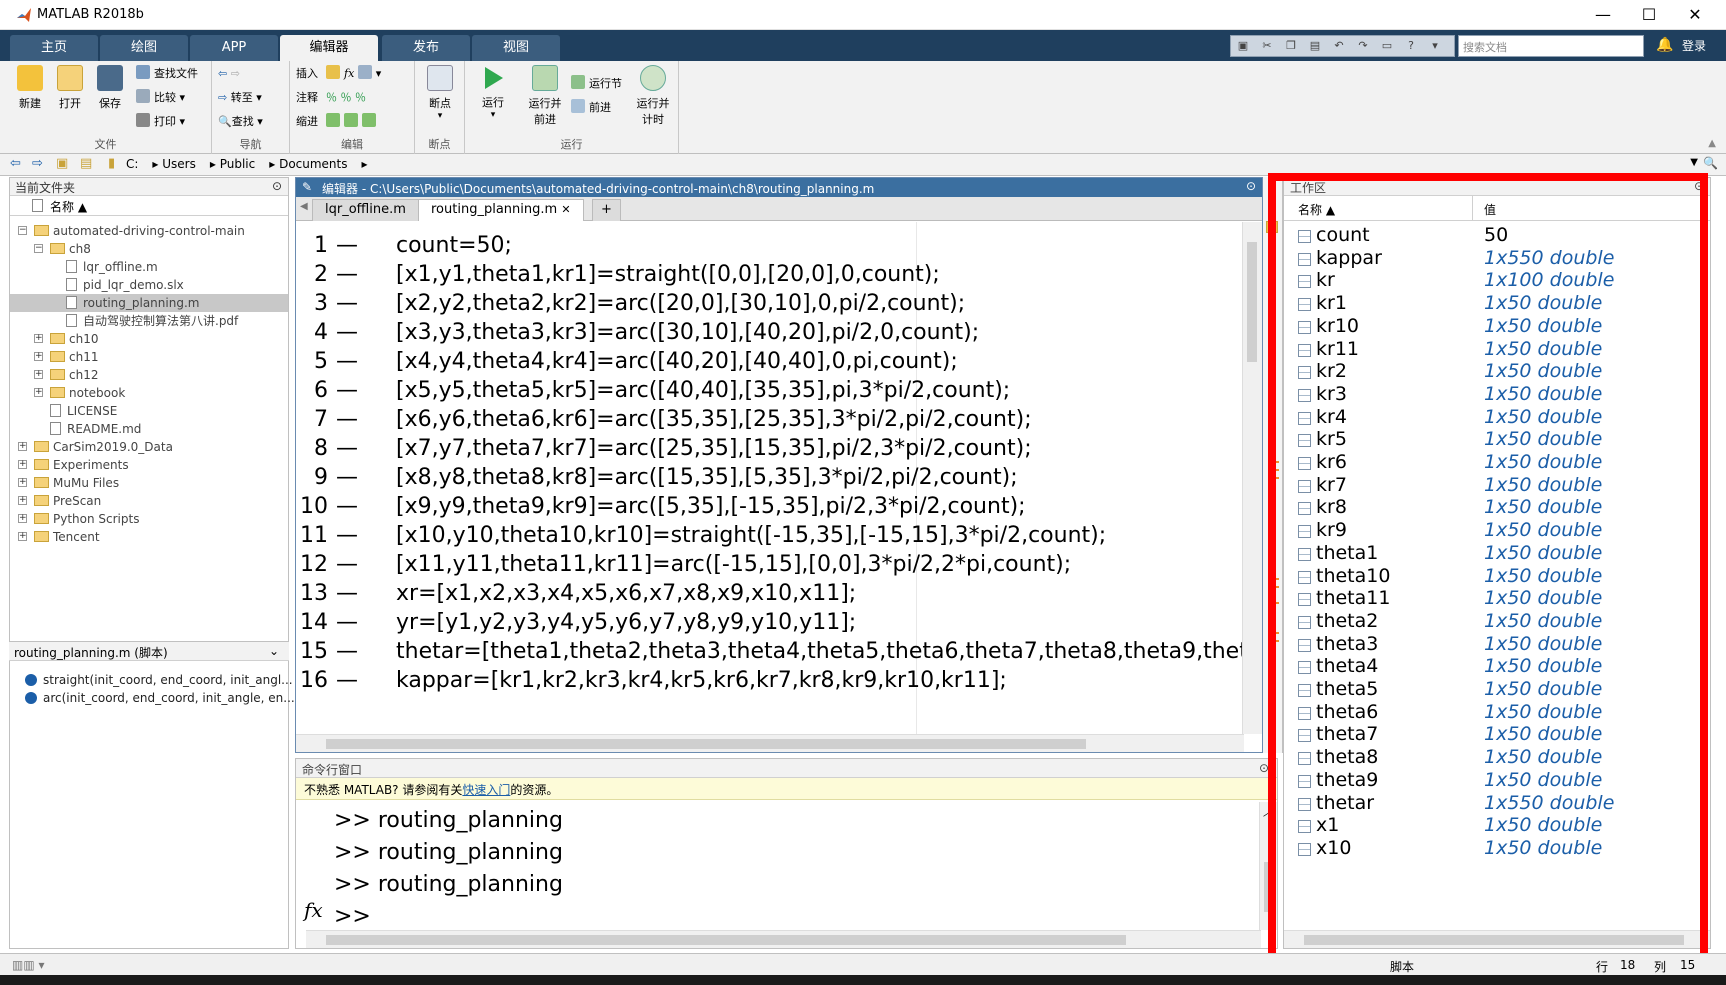 Image resolution: width=1726 pixels, height=985 pixels. I want to click on line-number: 12, so click(312, 564).